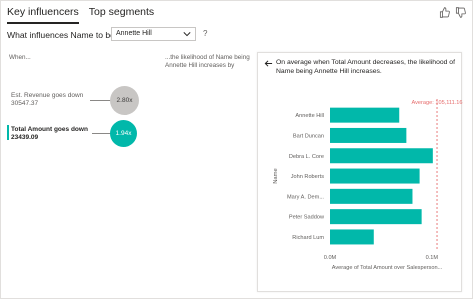 This screenshot has height=299, width=473. What do you see at coordinates (444, 12) in the screenshot?
I see `thumbs-up-icon` at bounding box center [444, 12].